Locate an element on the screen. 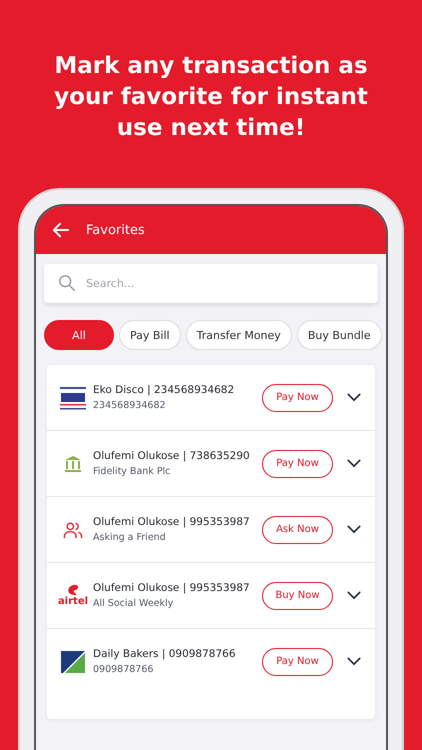 The height and width of the screenshot is (750, 422). filter-chip: All is located at coordinates (79, 335).